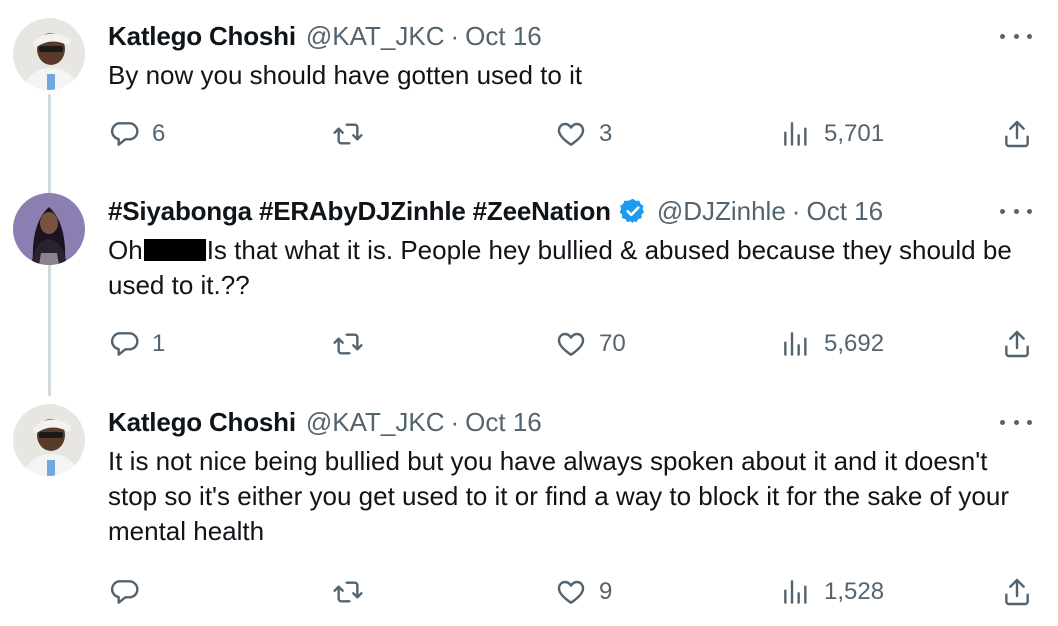  I want to click on like-count: 3, so click(606, 133).